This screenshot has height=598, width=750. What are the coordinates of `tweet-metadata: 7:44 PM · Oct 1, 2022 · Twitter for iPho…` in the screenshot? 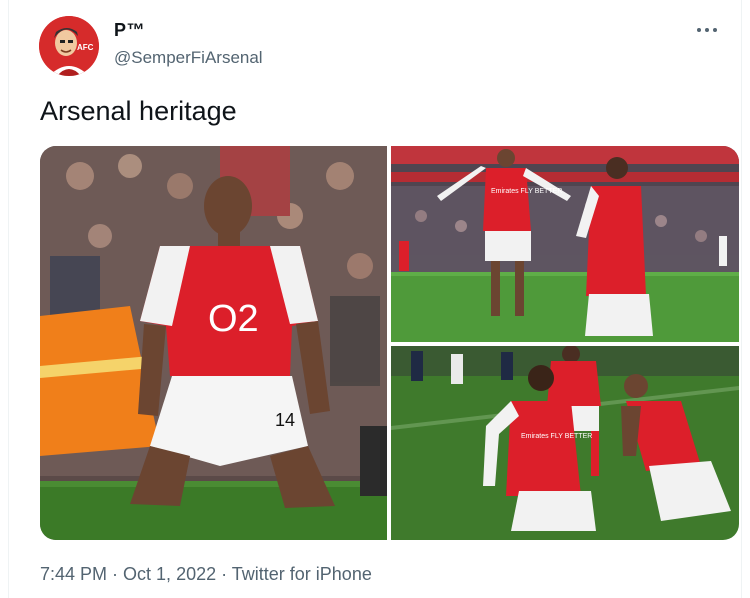 It's located at (206, 574).